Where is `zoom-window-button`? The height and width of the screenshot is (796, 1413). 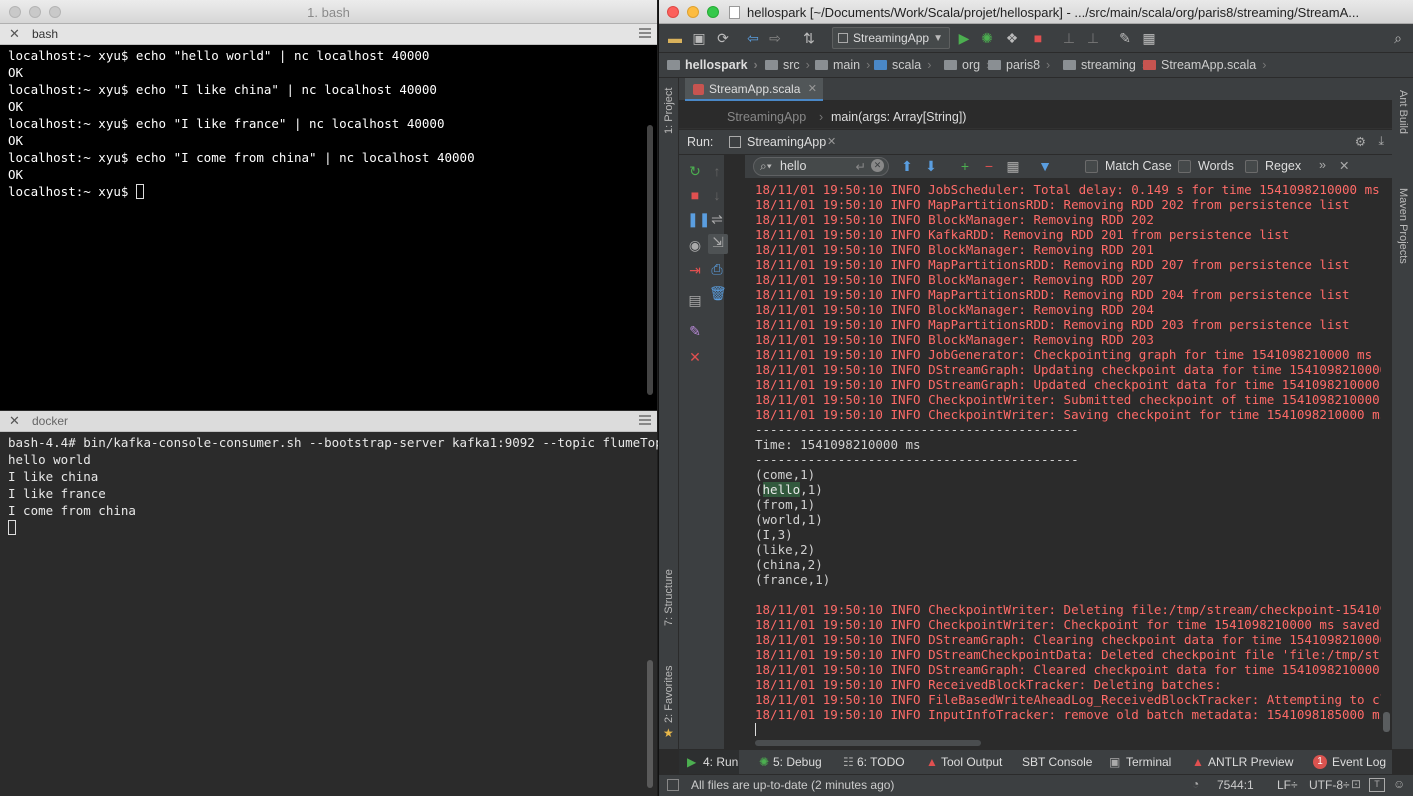 zoom-window-button is located at coordinates (713, 12).